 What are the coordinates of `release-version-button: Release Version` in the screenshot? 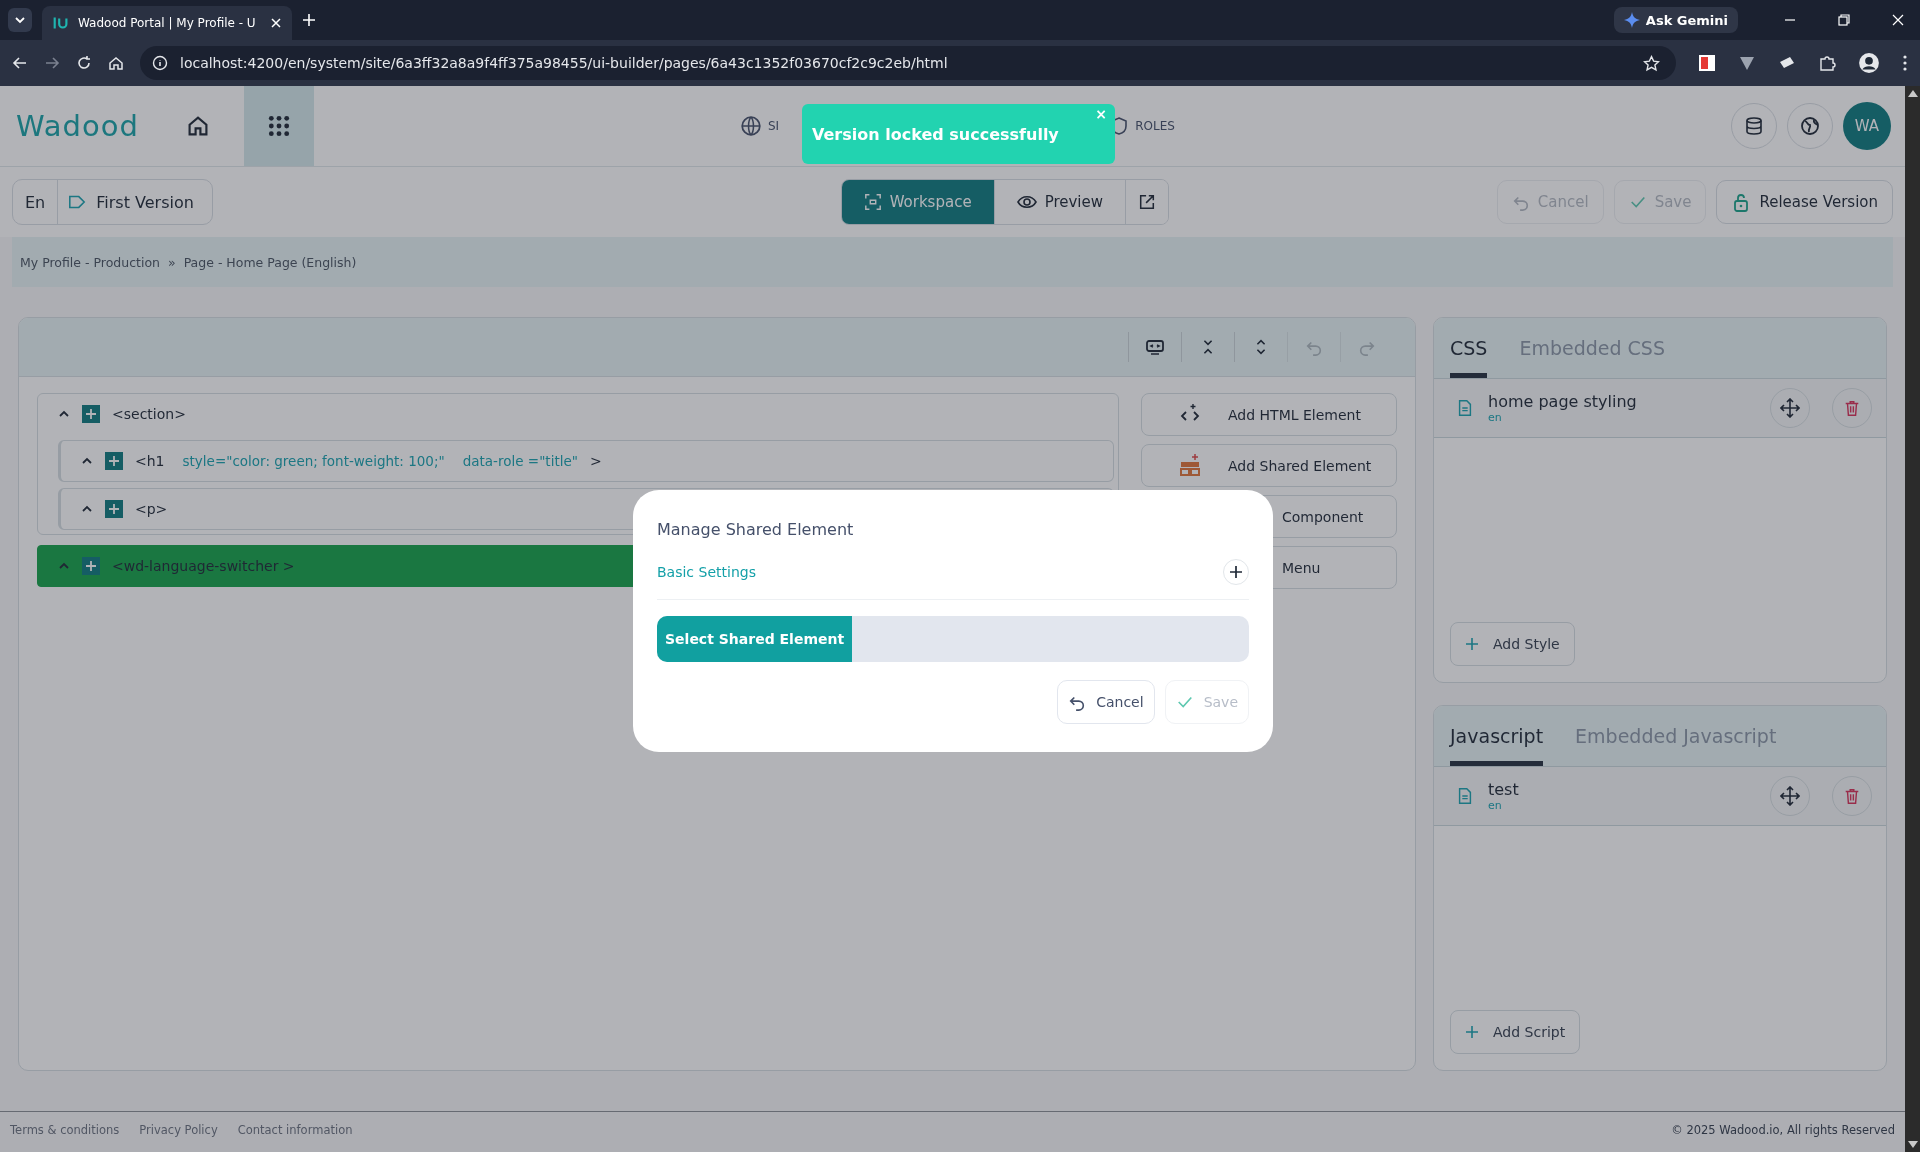 It's located at (1804, 202).